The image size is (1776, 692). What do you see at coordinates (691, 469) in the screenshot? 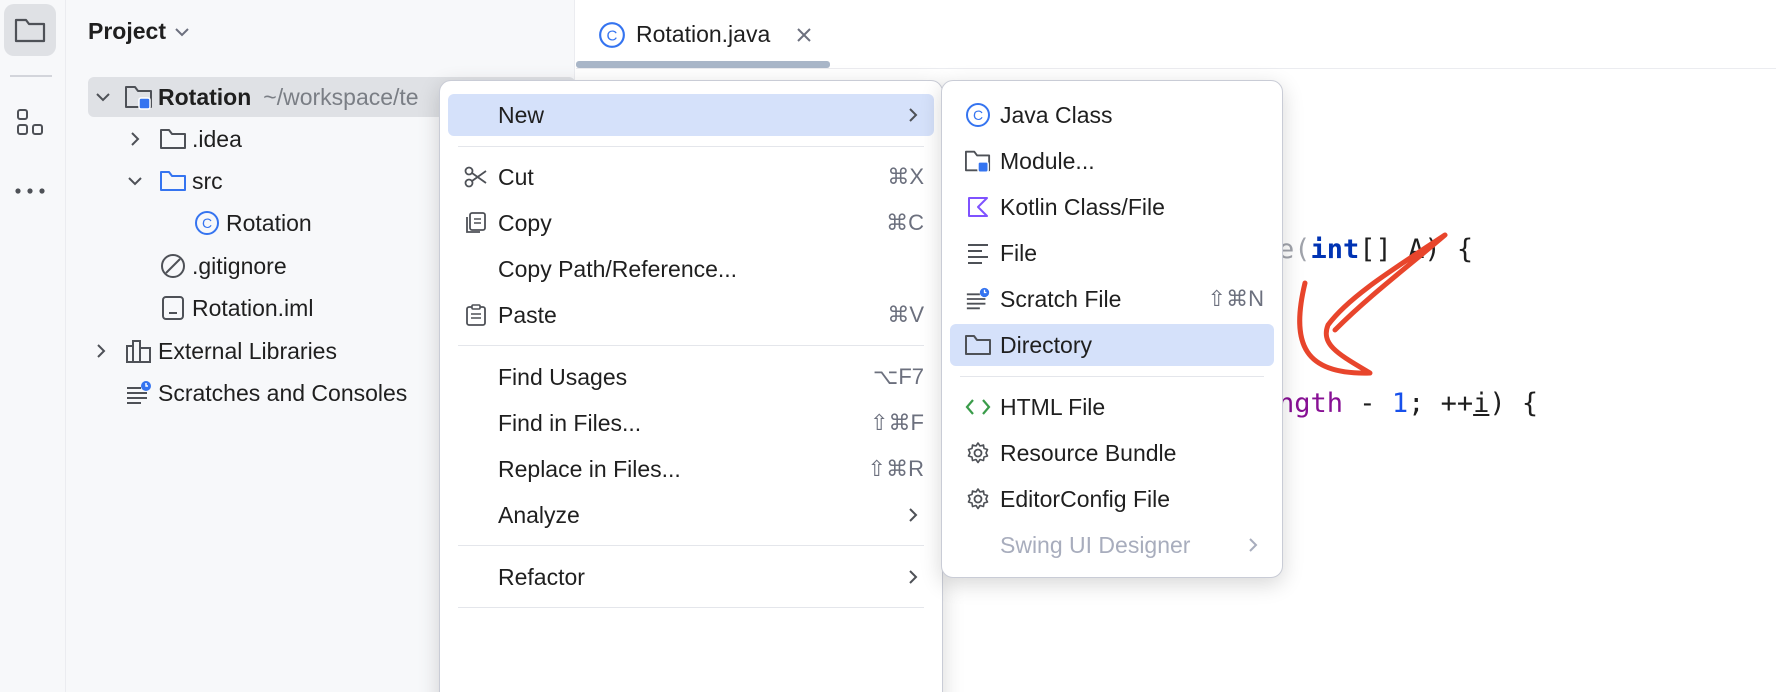
I see `menu-item-replace-in-files: Replace in Files... ⇧⌘R` at bounding box center [691, 469].